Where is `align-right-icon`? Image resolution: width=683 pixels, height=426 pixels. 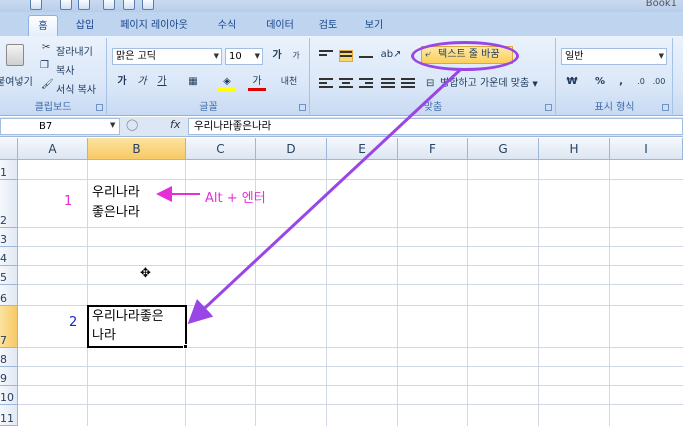
align-right-icon is located at coordinates (366, 84).